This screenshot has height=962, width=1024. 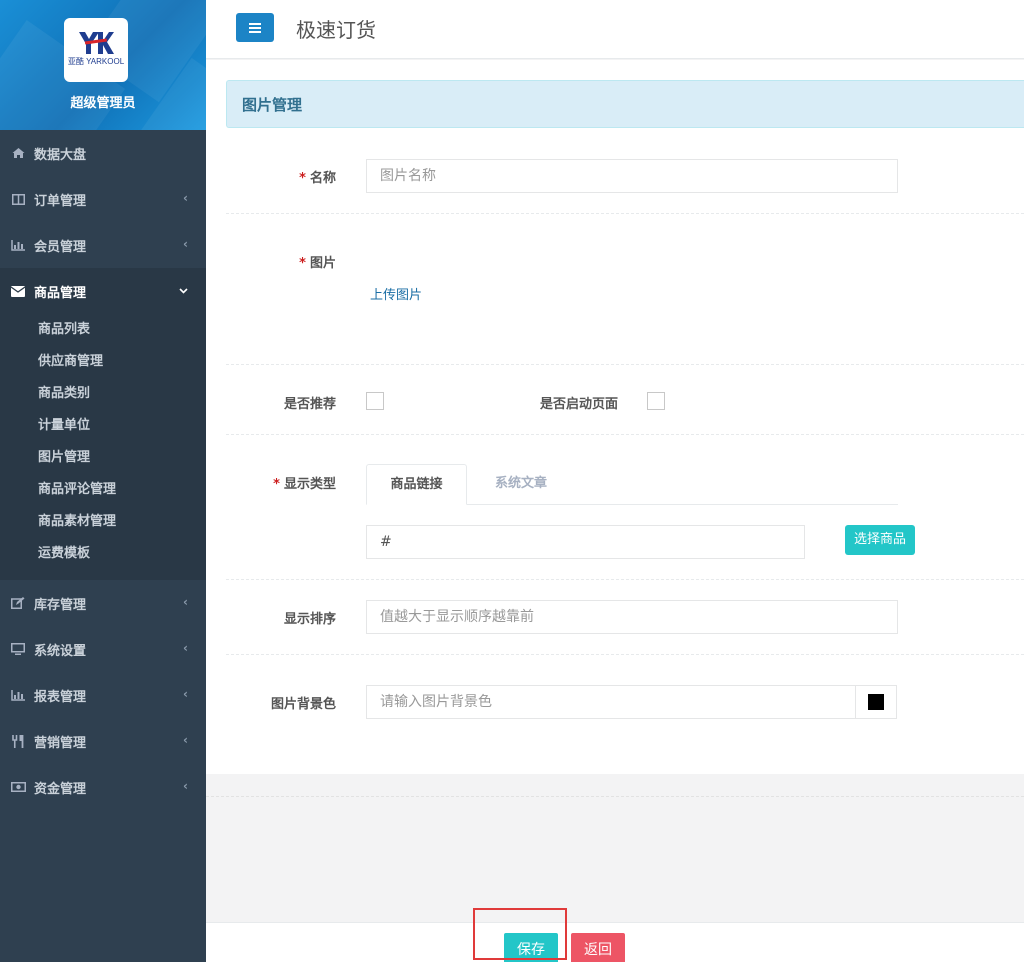 What do you see at coordinates (309, 404) in the screenshot?
I see `recommend-label: 是否推荐` at bounding box center [309, 404].